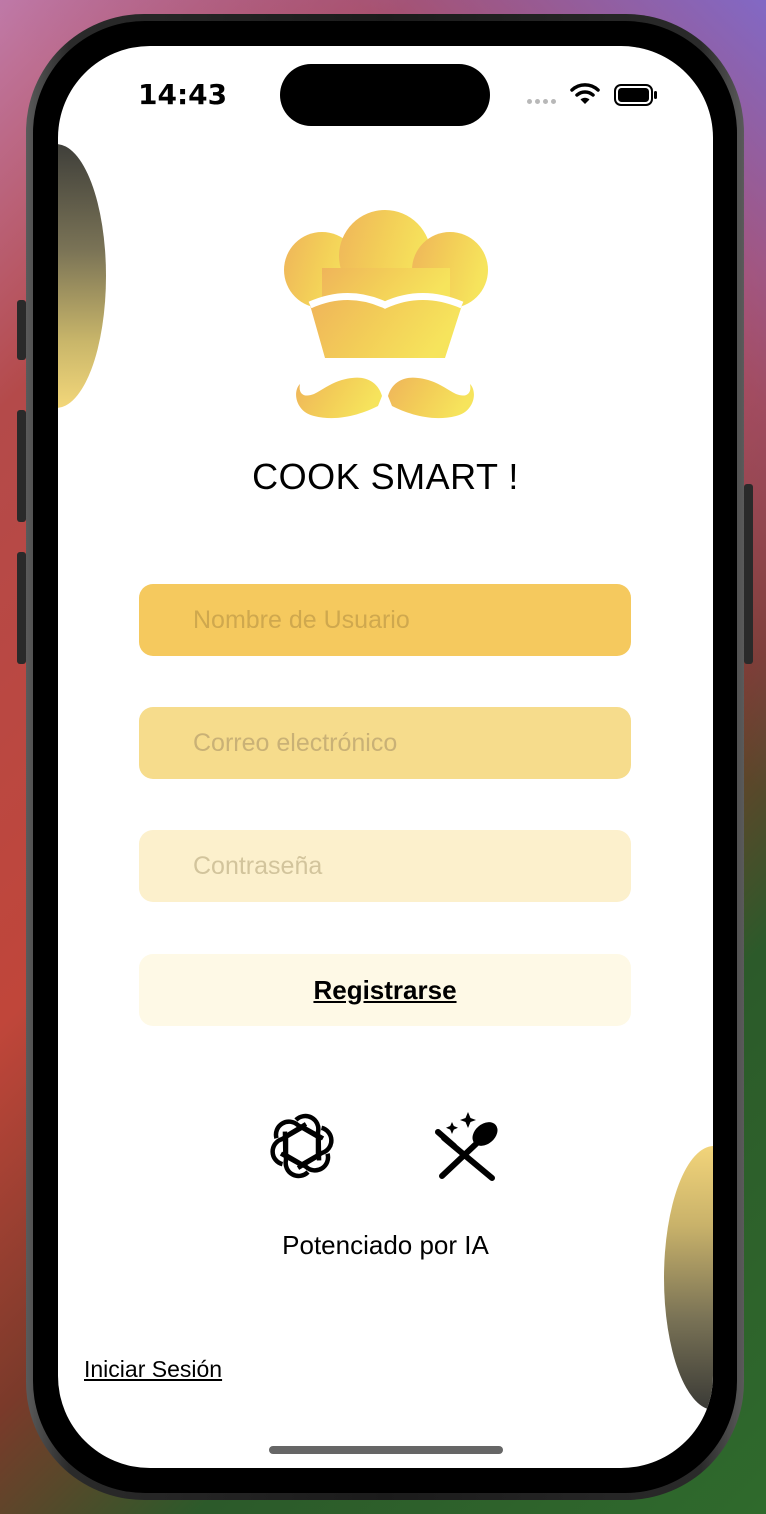  What do you see at coordinates (302, 1146) in the screenshot?
I see `openai-icon` at bounding box center [302, 1146].